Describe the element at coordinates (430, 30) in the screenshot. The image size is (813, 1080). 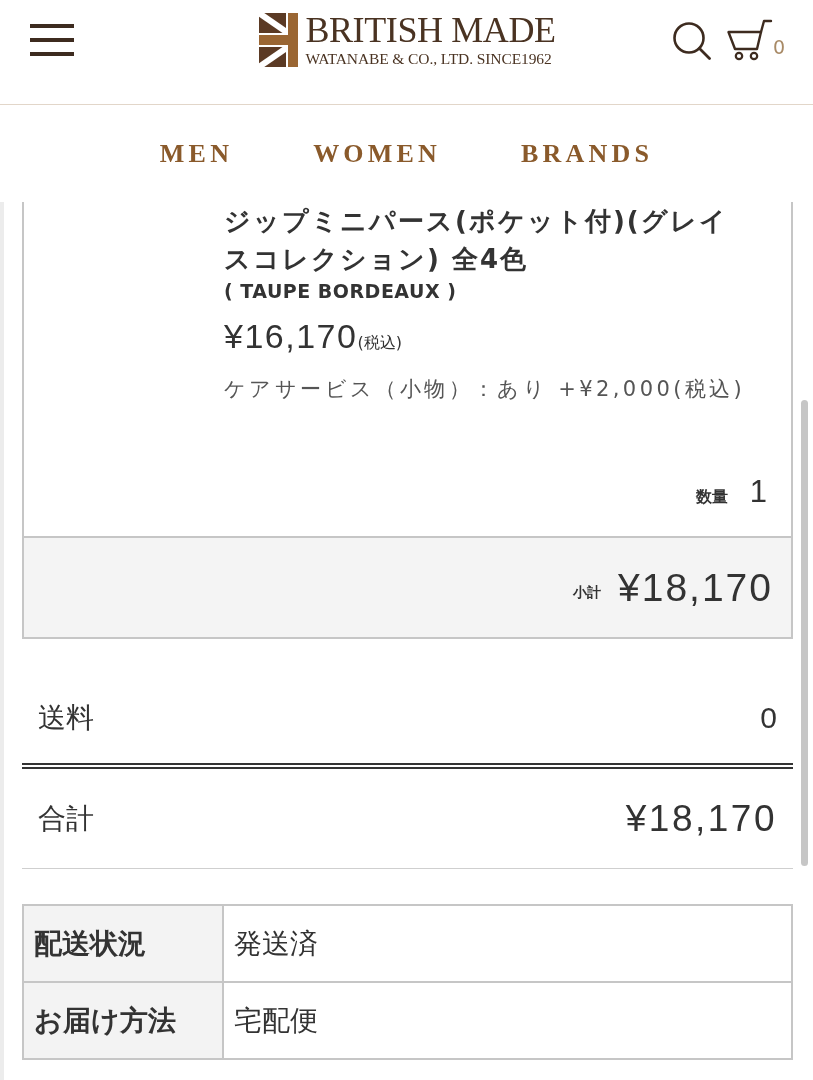
I see `brand-name: BRITISH MADE` at that location.